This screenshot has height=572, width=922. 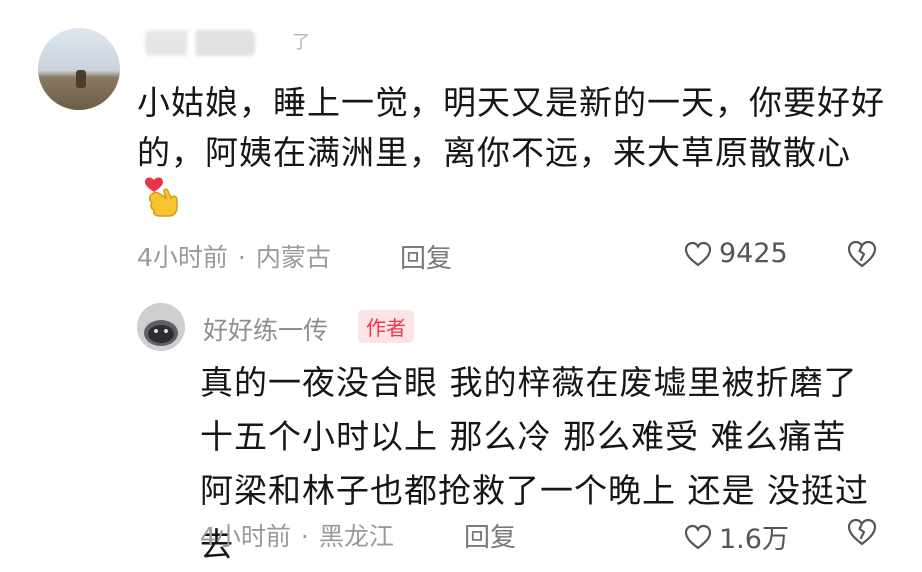 I want to click on like-button: 9425, so click(x=735, y=253).